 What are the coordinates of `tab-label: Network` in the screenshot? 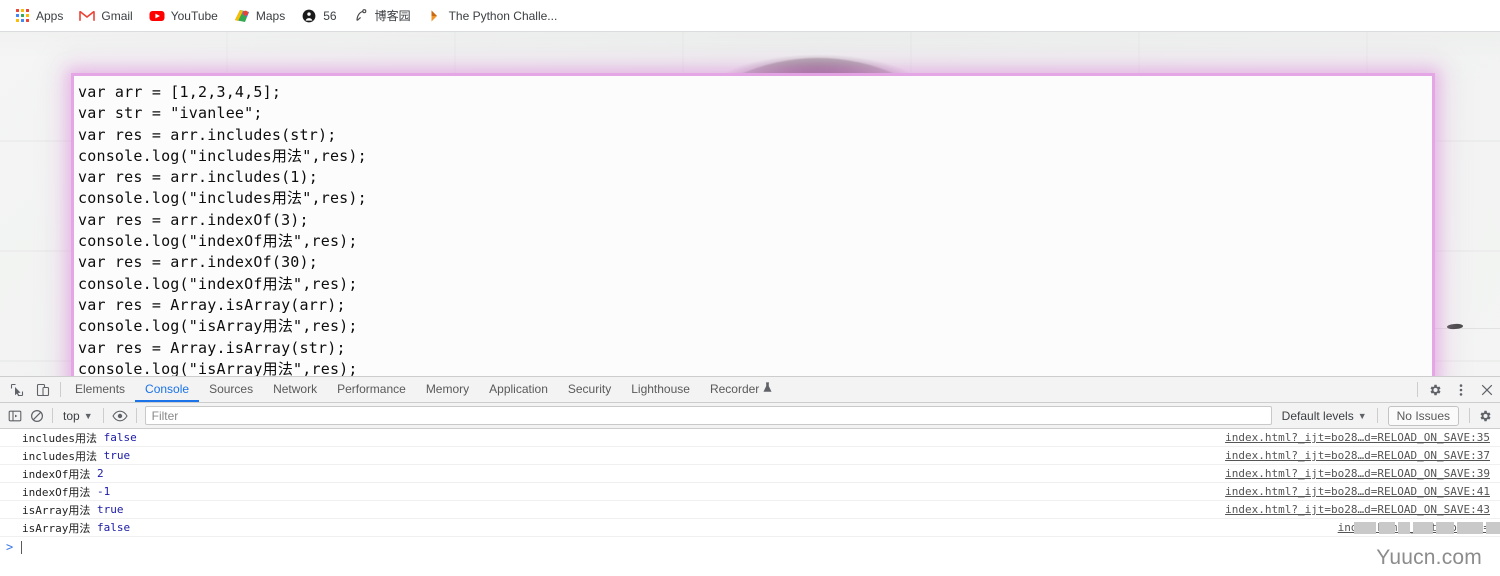 It's located at (295, 388).